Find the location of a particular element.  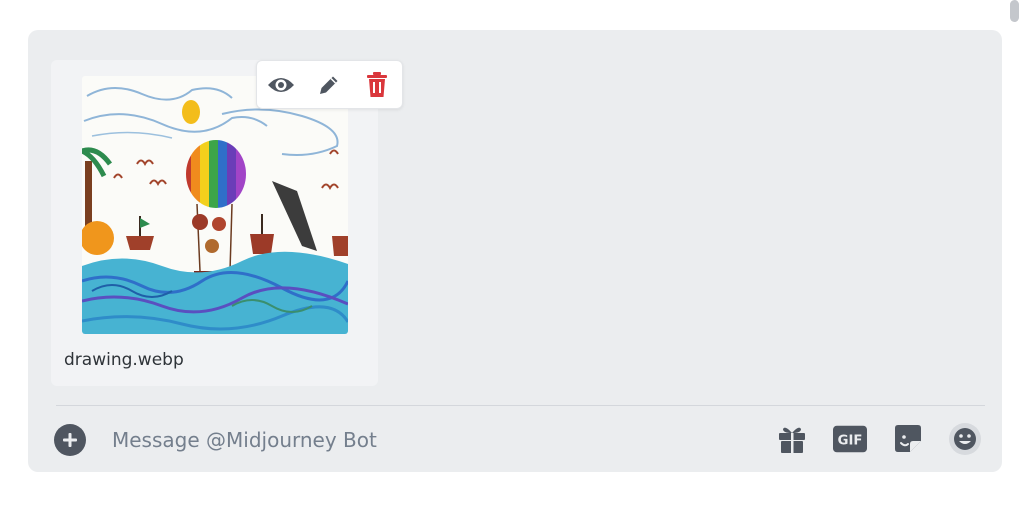

trash-icon is located at coordinates (377, 84).